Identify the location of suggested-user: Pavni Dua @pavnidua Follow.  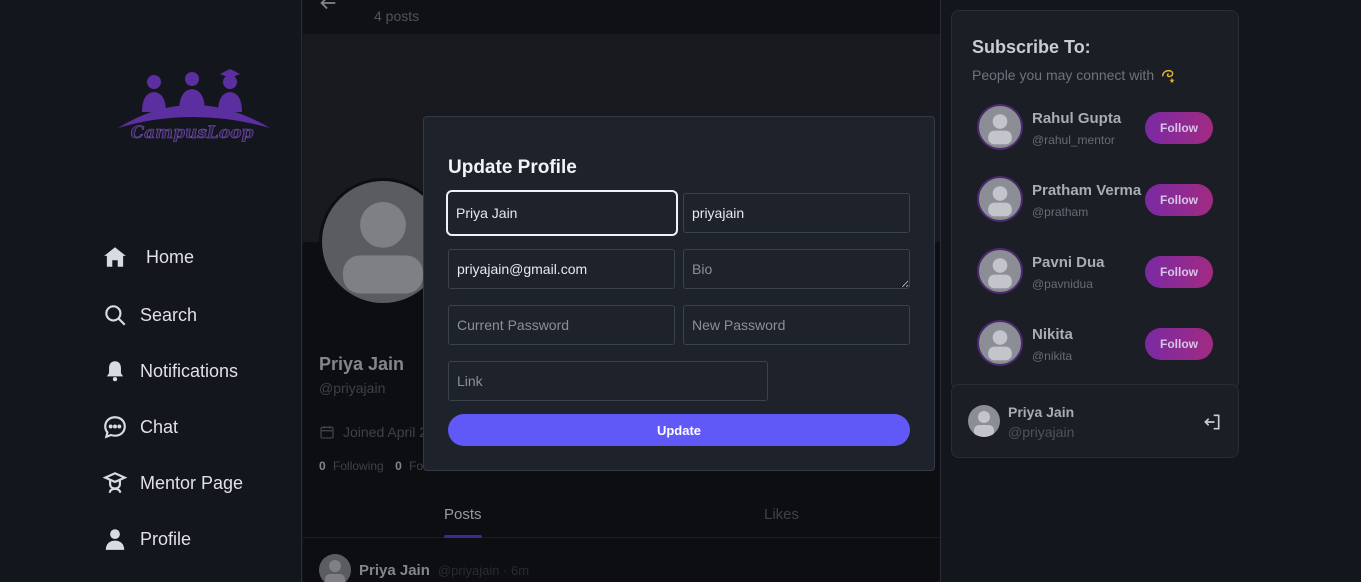
(1097, 272).